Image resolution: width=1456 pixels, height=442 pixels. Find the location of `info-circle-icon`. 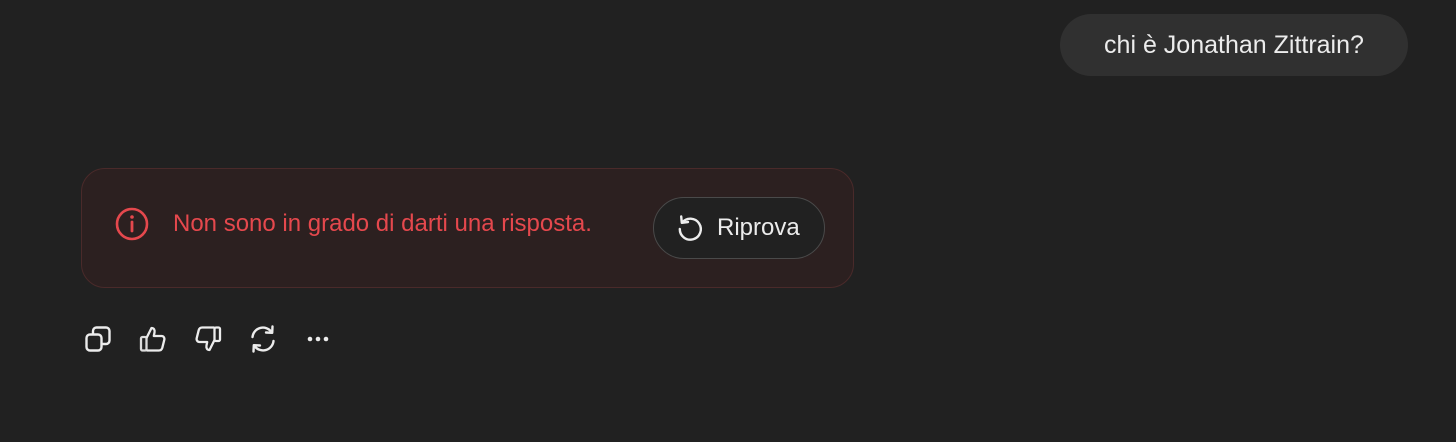

info-circle-icon is located at coordinates (132, 224).